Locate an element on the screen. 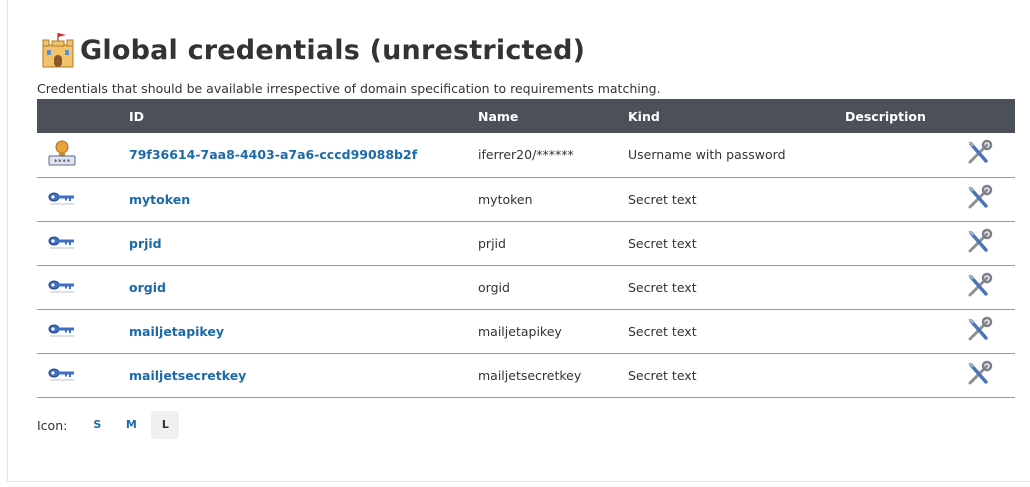  credential-kind: Username with password is located at coordinates (707, 155).